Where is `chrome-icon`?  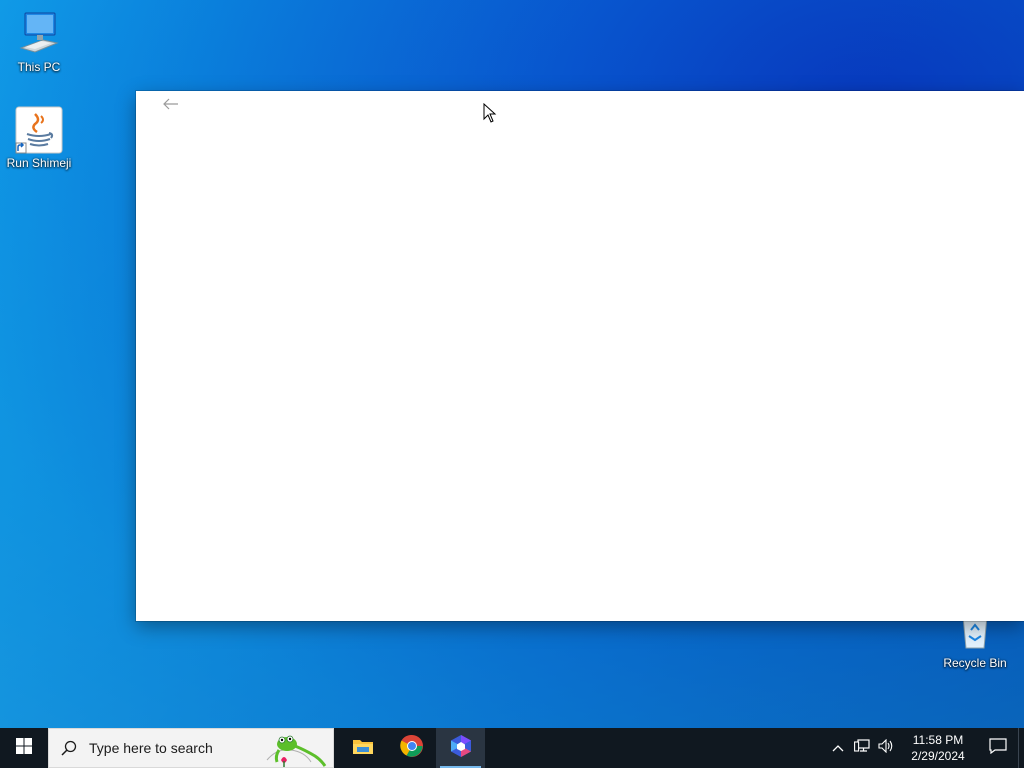
chrome-icon is located at coordinates (411, 748).